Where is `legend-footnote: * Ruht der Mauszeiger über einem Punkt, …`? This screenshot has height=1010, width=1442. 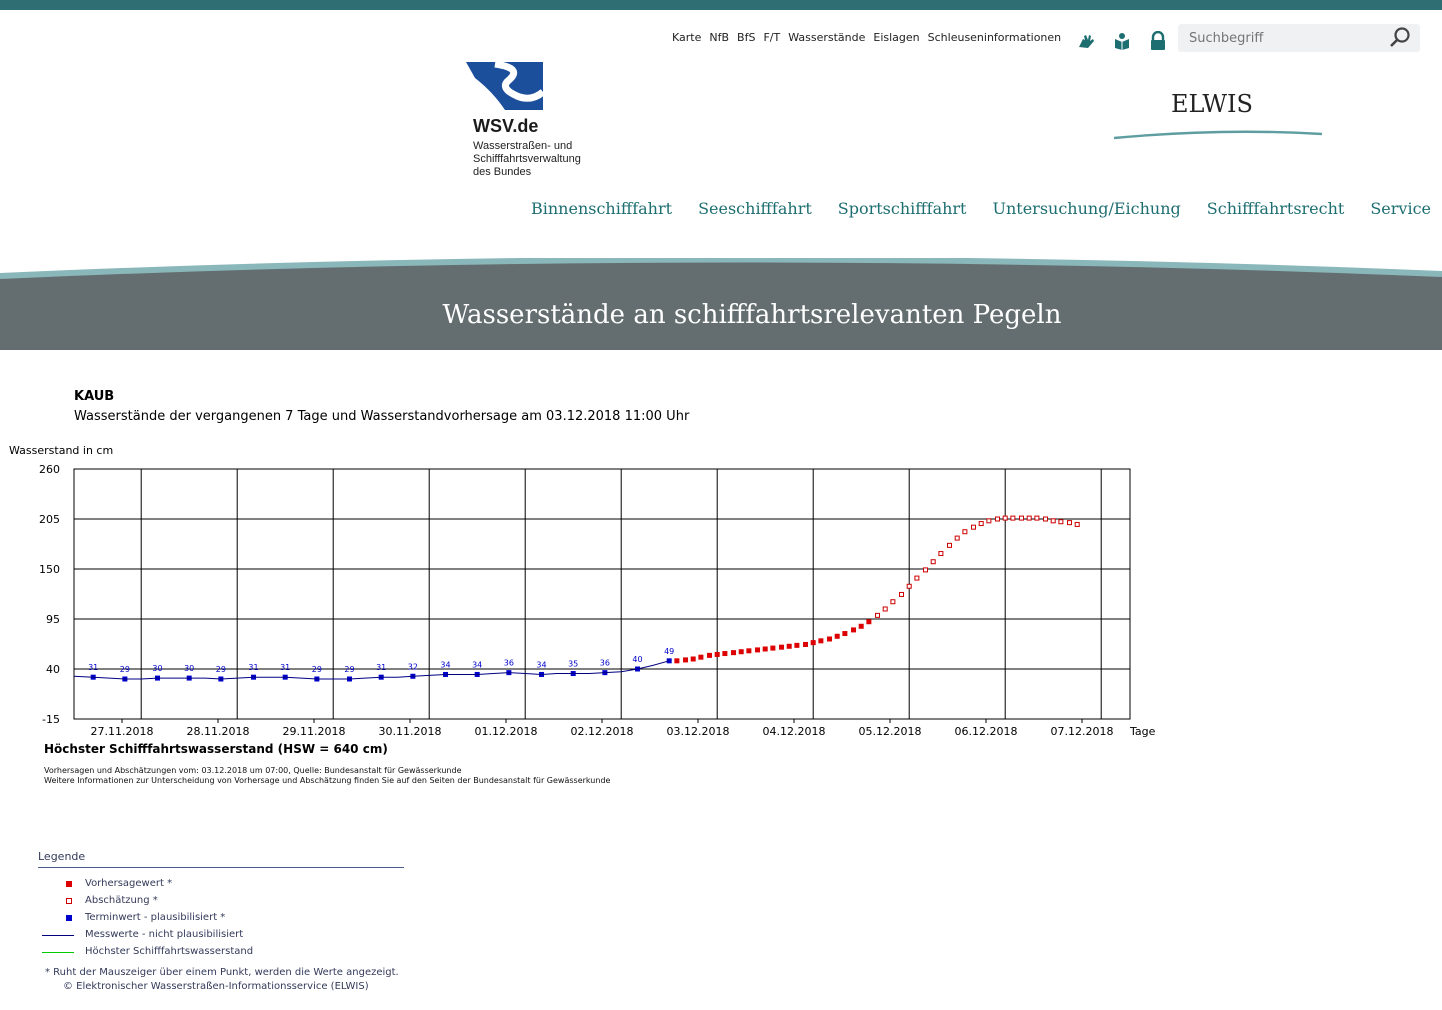 legend-footnote: * Ruht der Mauszeiger über einem Punkt, … is located at coordinates (222, 972).